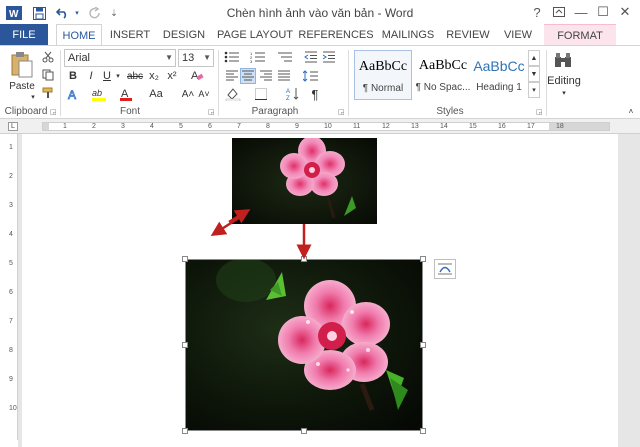 This screenshot has height=447, width=640. I want to click on window-title: Chèn hình ảnh vào văn bản - Word, so click(320, 13).